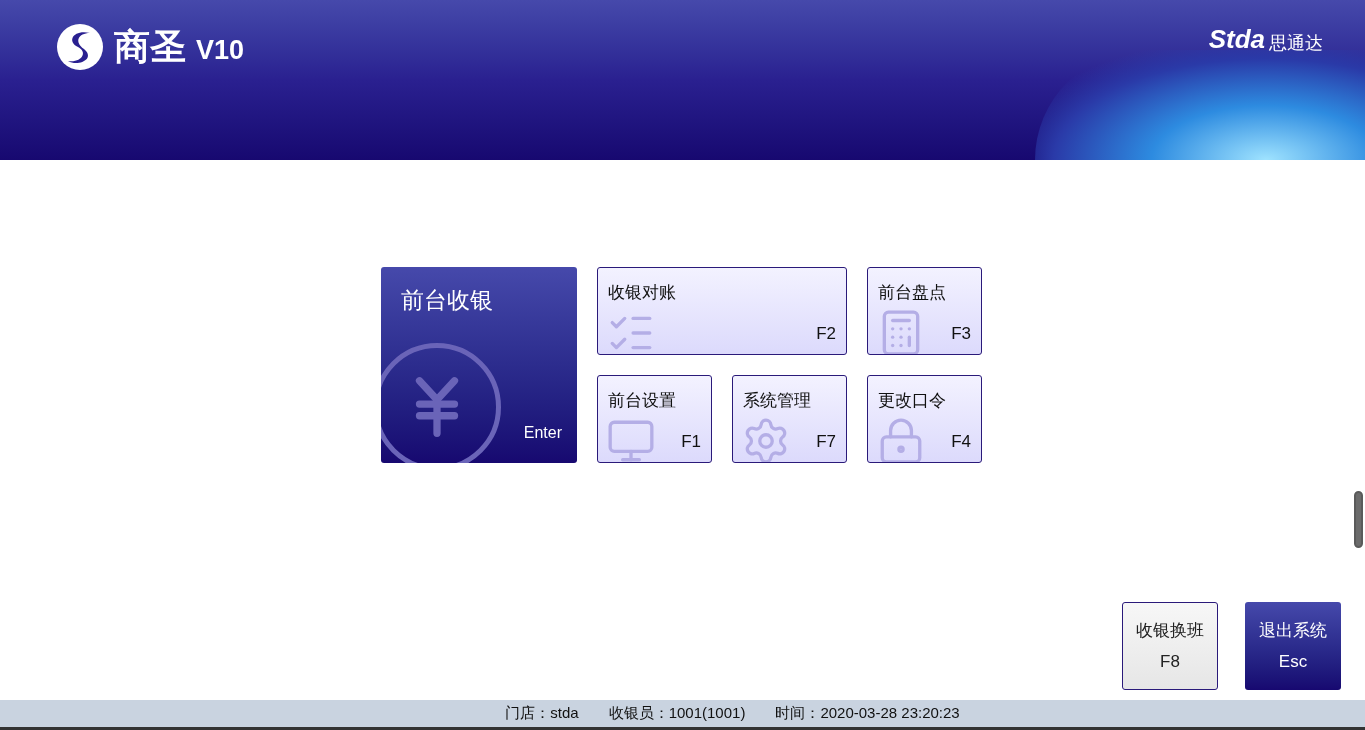  What do you see at coordinates (1358, 519) in the screenshot?
I see `scrollbar-thumb` at bounding box center [1358, 519].